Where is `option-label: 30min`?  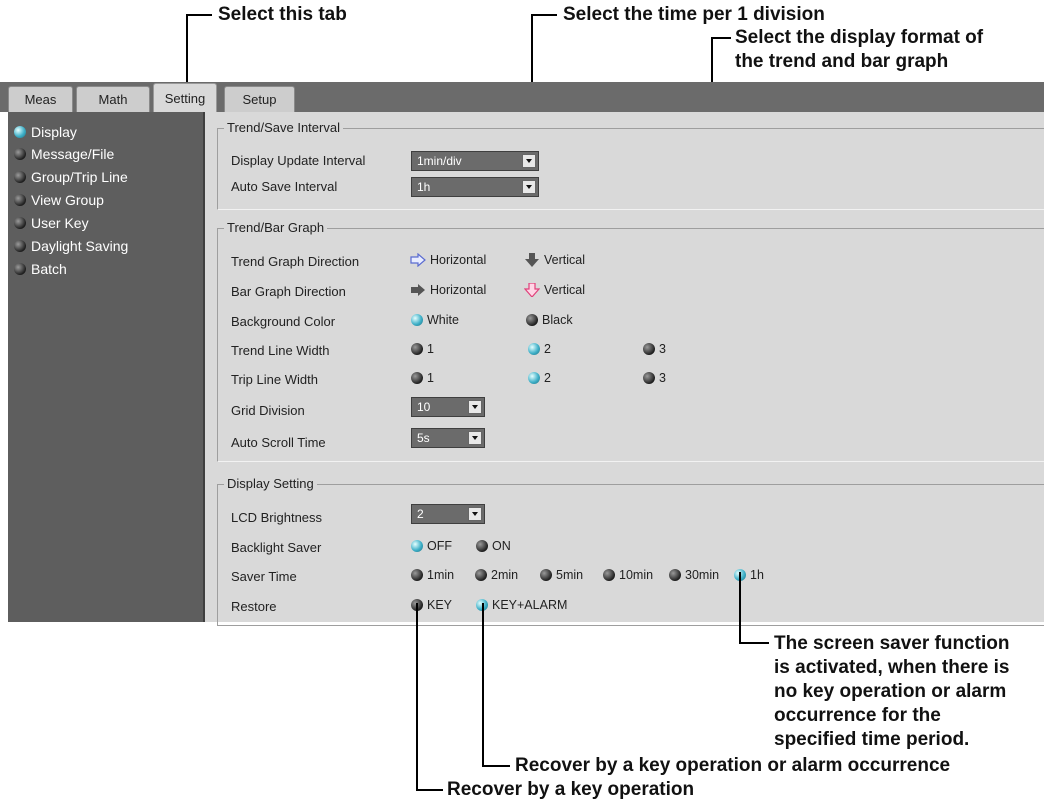 option-label: 30min is located at coordinates (702, 575).